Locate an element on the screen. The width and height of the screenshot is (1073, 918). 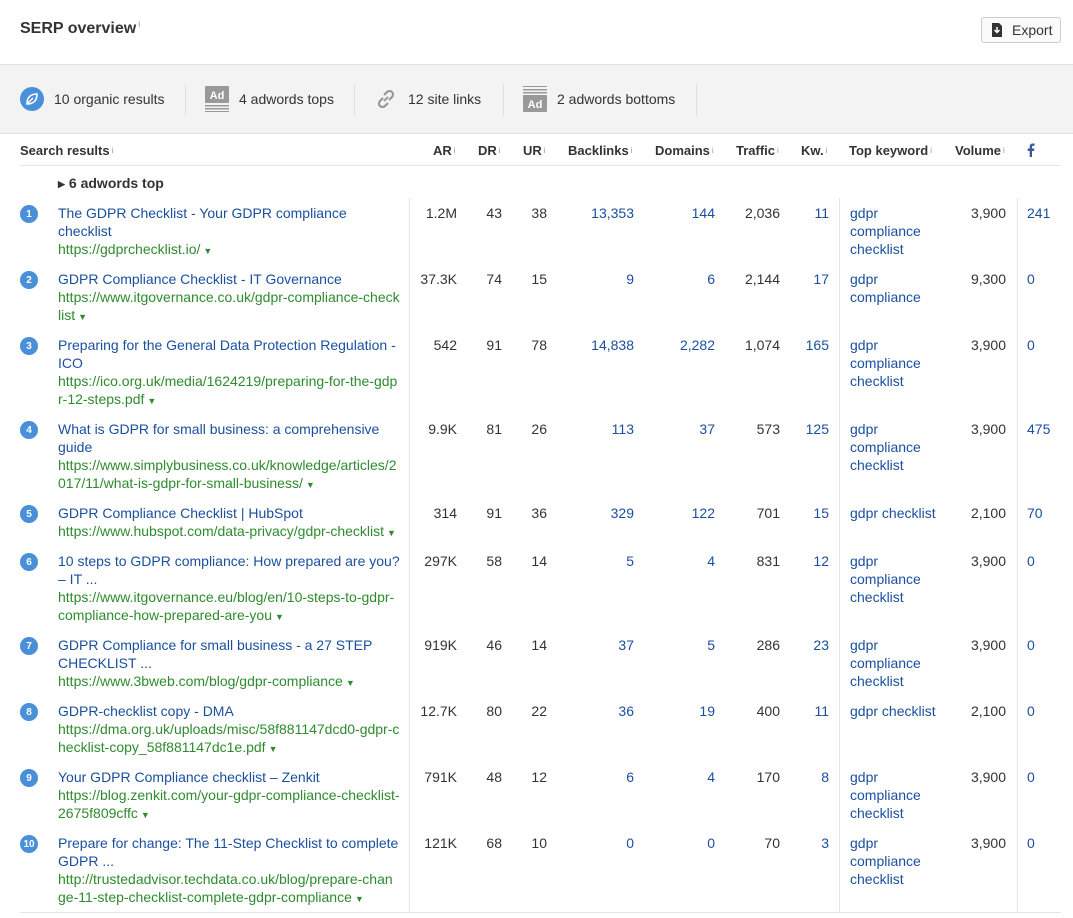
cell-domains: 19 is located at coordinates (707, 711).